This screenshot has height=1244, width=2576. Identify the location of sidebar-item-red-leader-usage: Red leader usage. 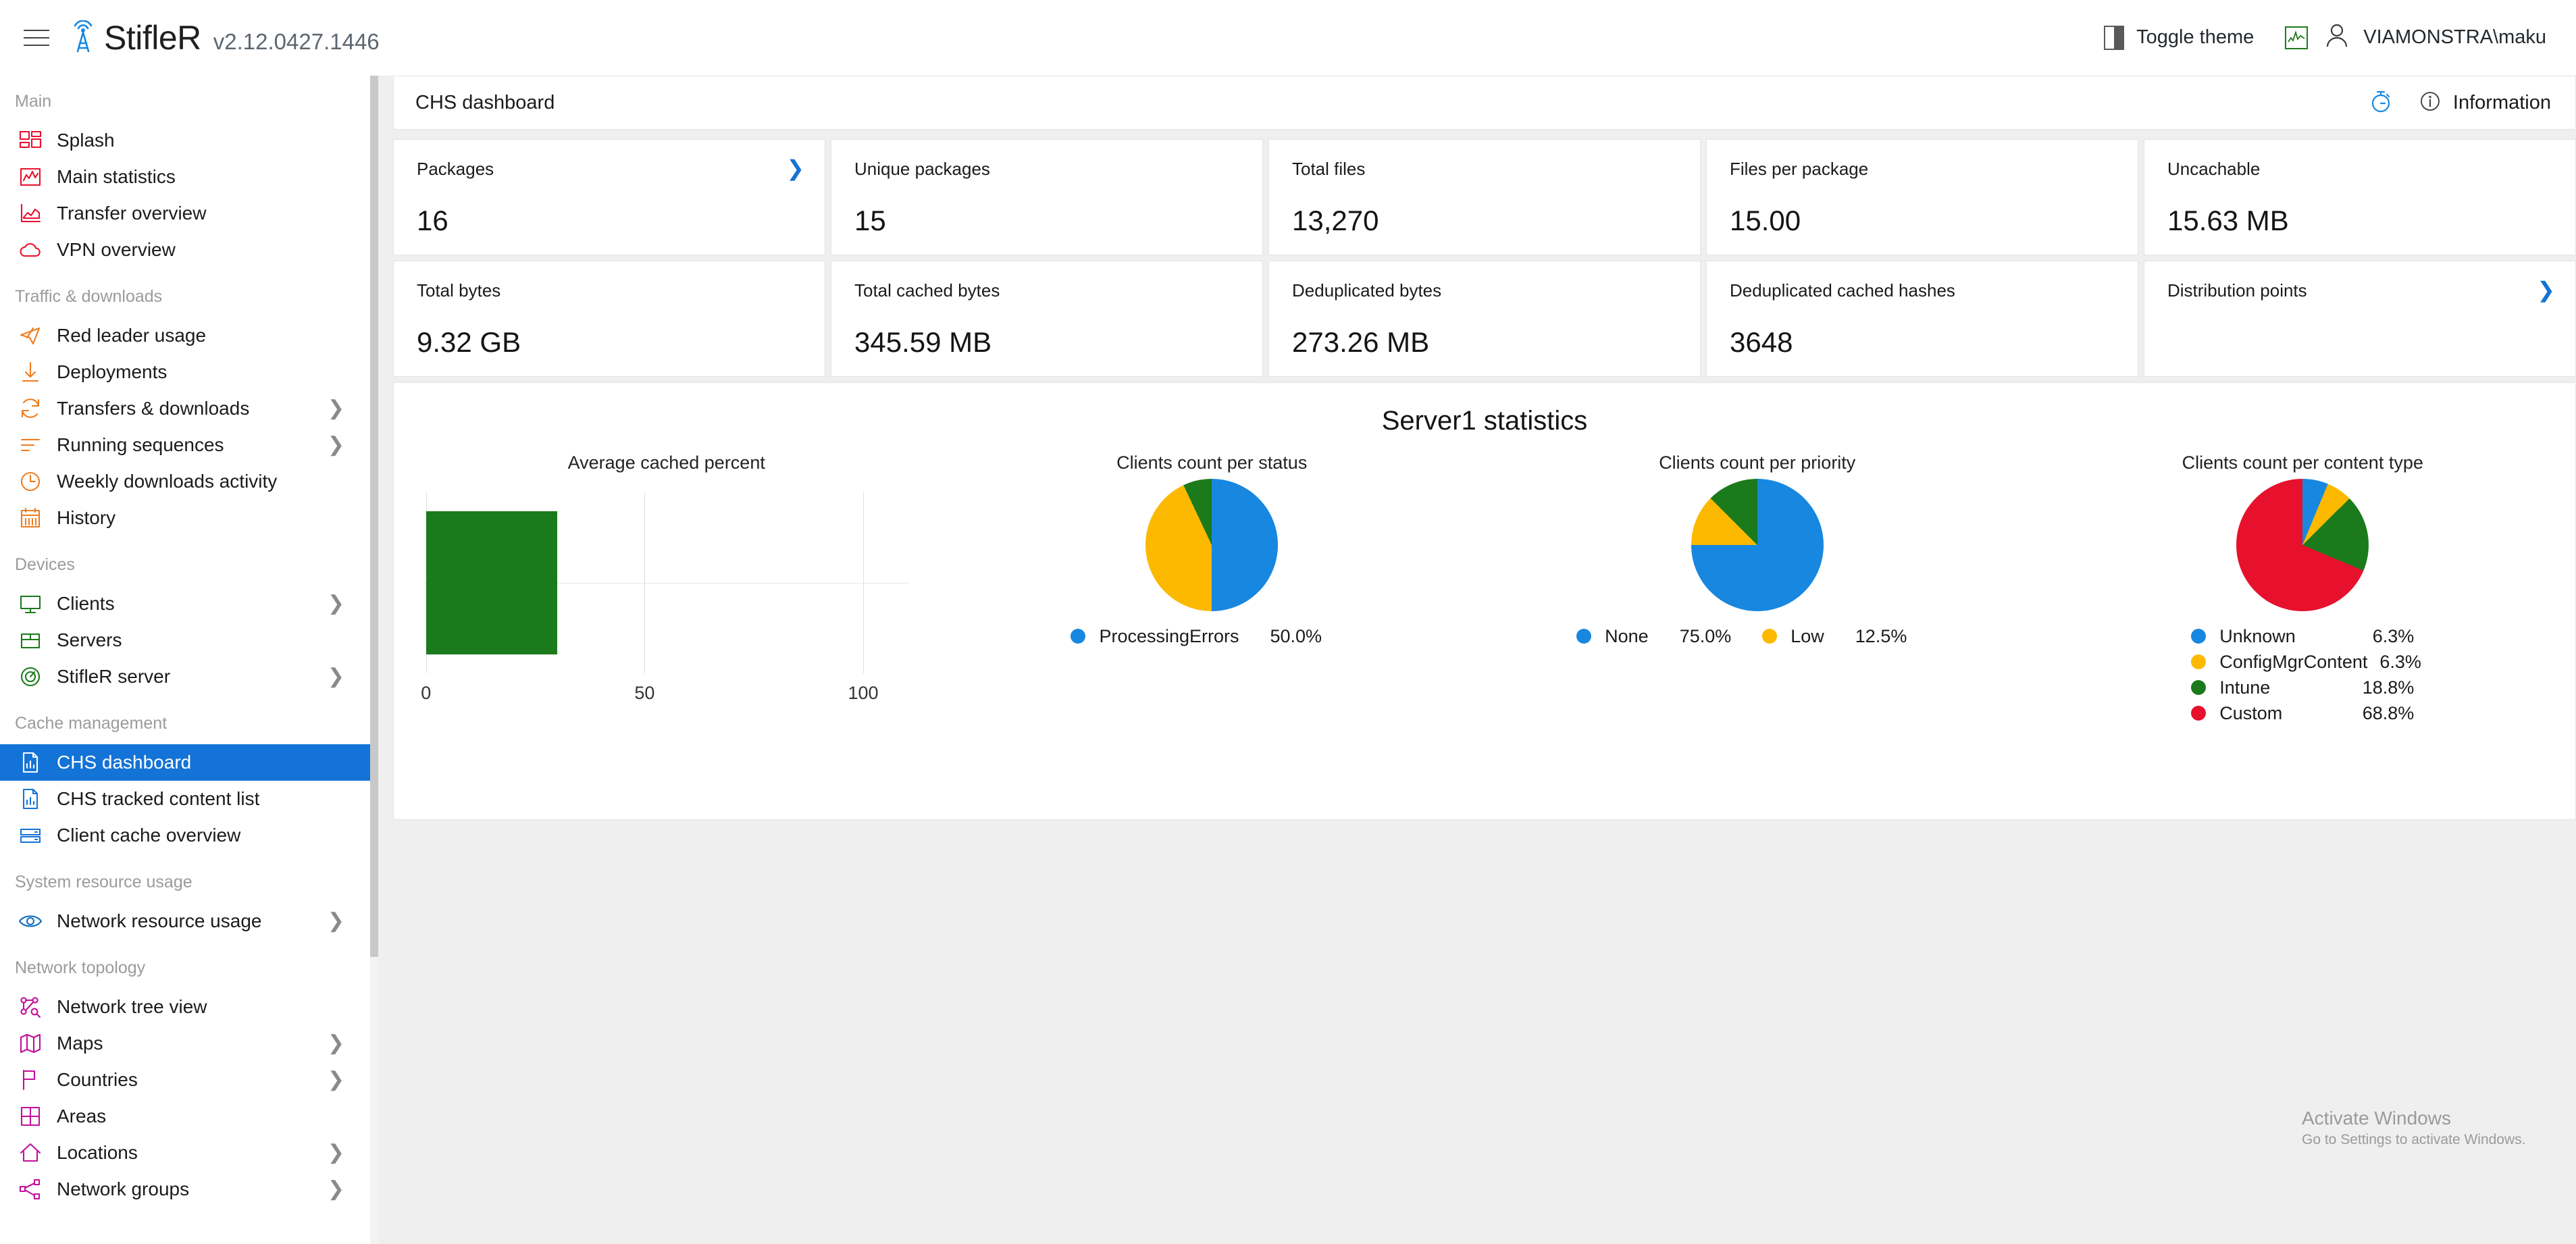
(185, 335).